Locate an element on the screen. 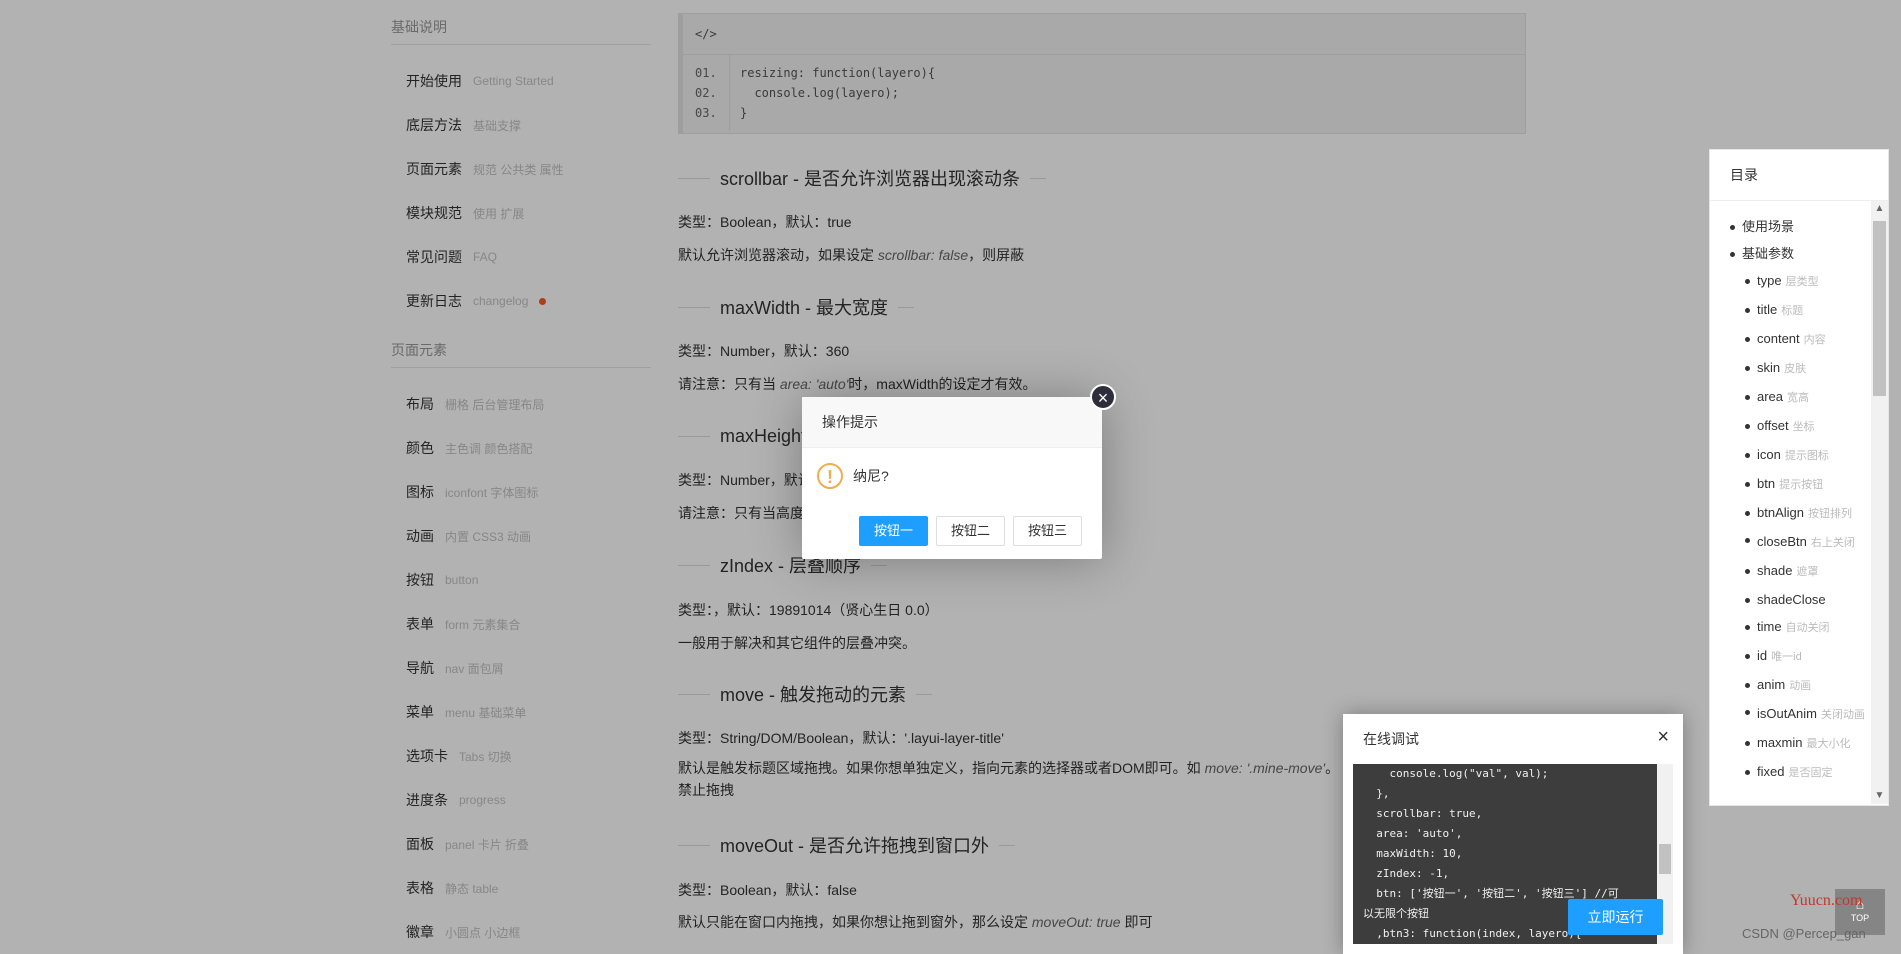 This screenshot has height=954, width=1901. run-button: 立即运行 is located at coordinates (1615, 917).